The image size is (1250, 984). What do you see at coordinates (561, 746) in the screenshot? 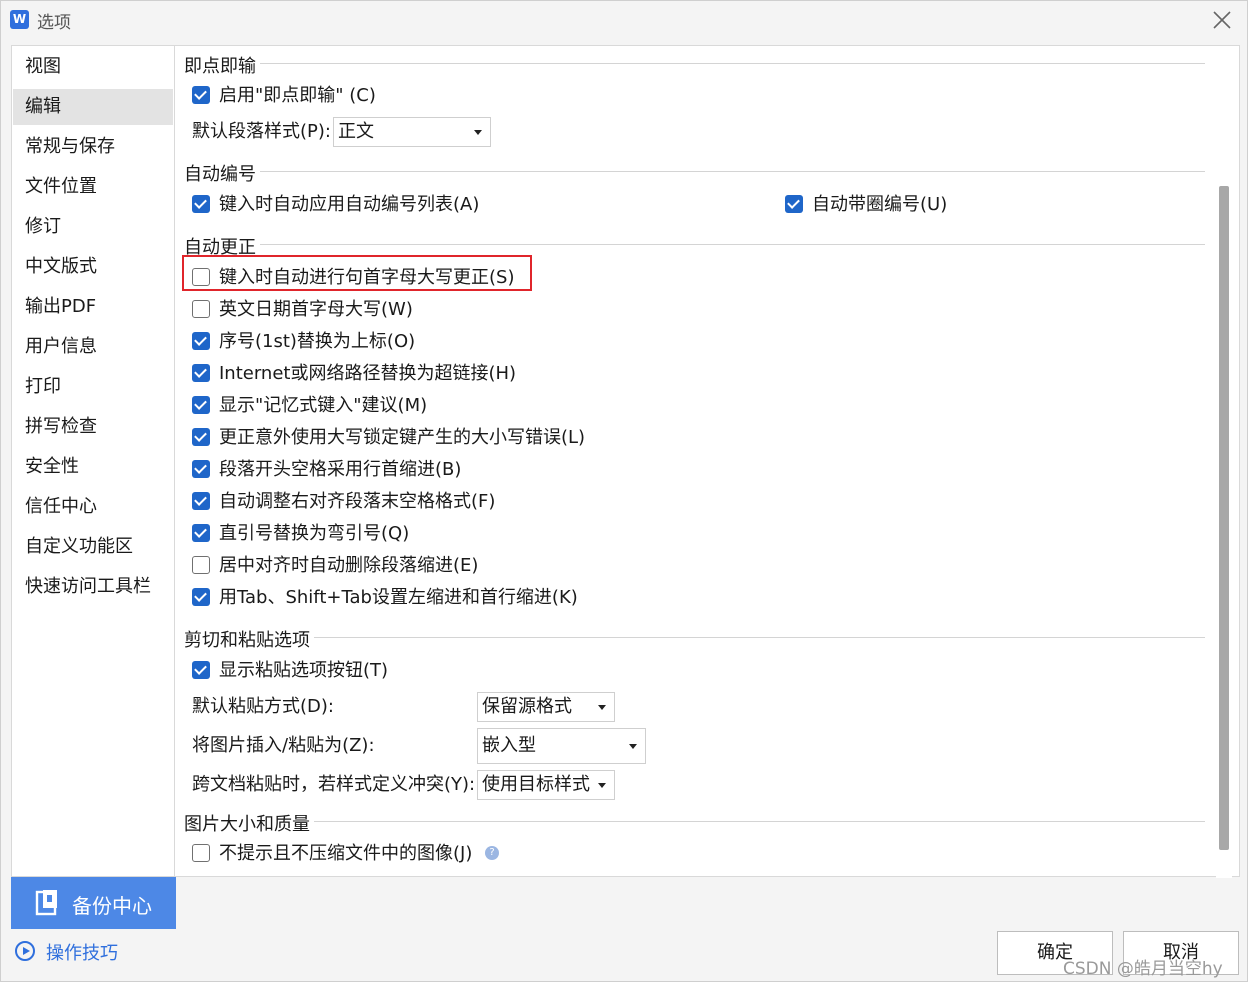
I see `image-insert-select: 嵌入型` at bounding box center [561, 746].